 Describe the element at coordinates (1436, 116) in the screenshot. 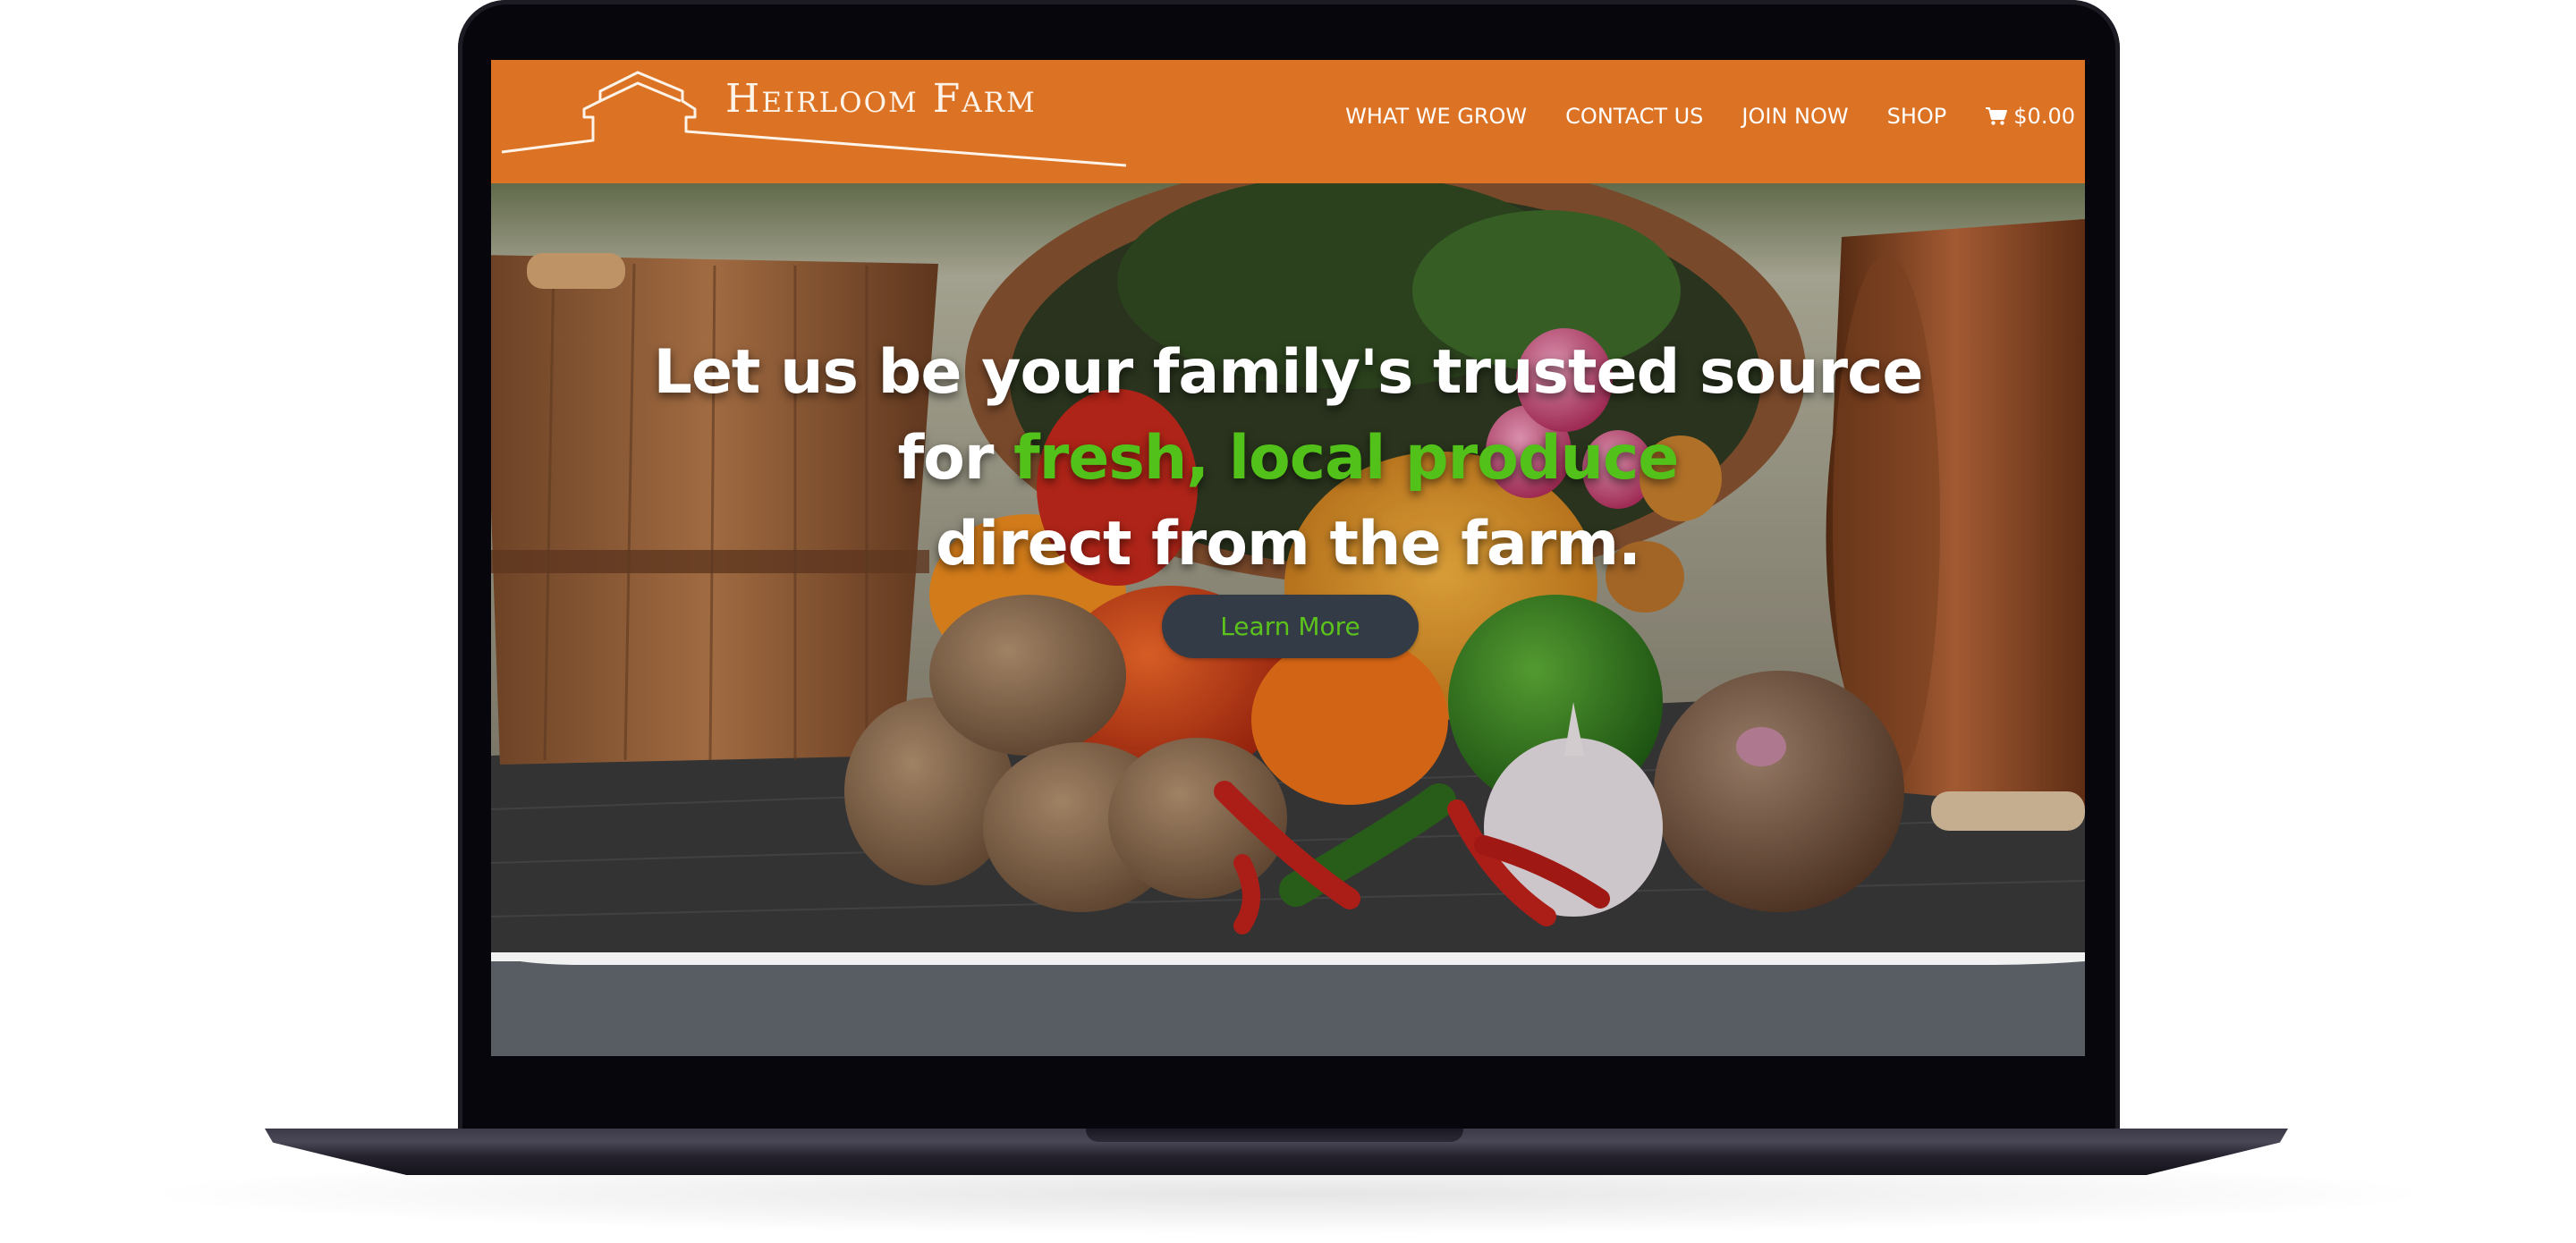

I see `nav-what-we-grow: WHAT WE GROW` at that location.